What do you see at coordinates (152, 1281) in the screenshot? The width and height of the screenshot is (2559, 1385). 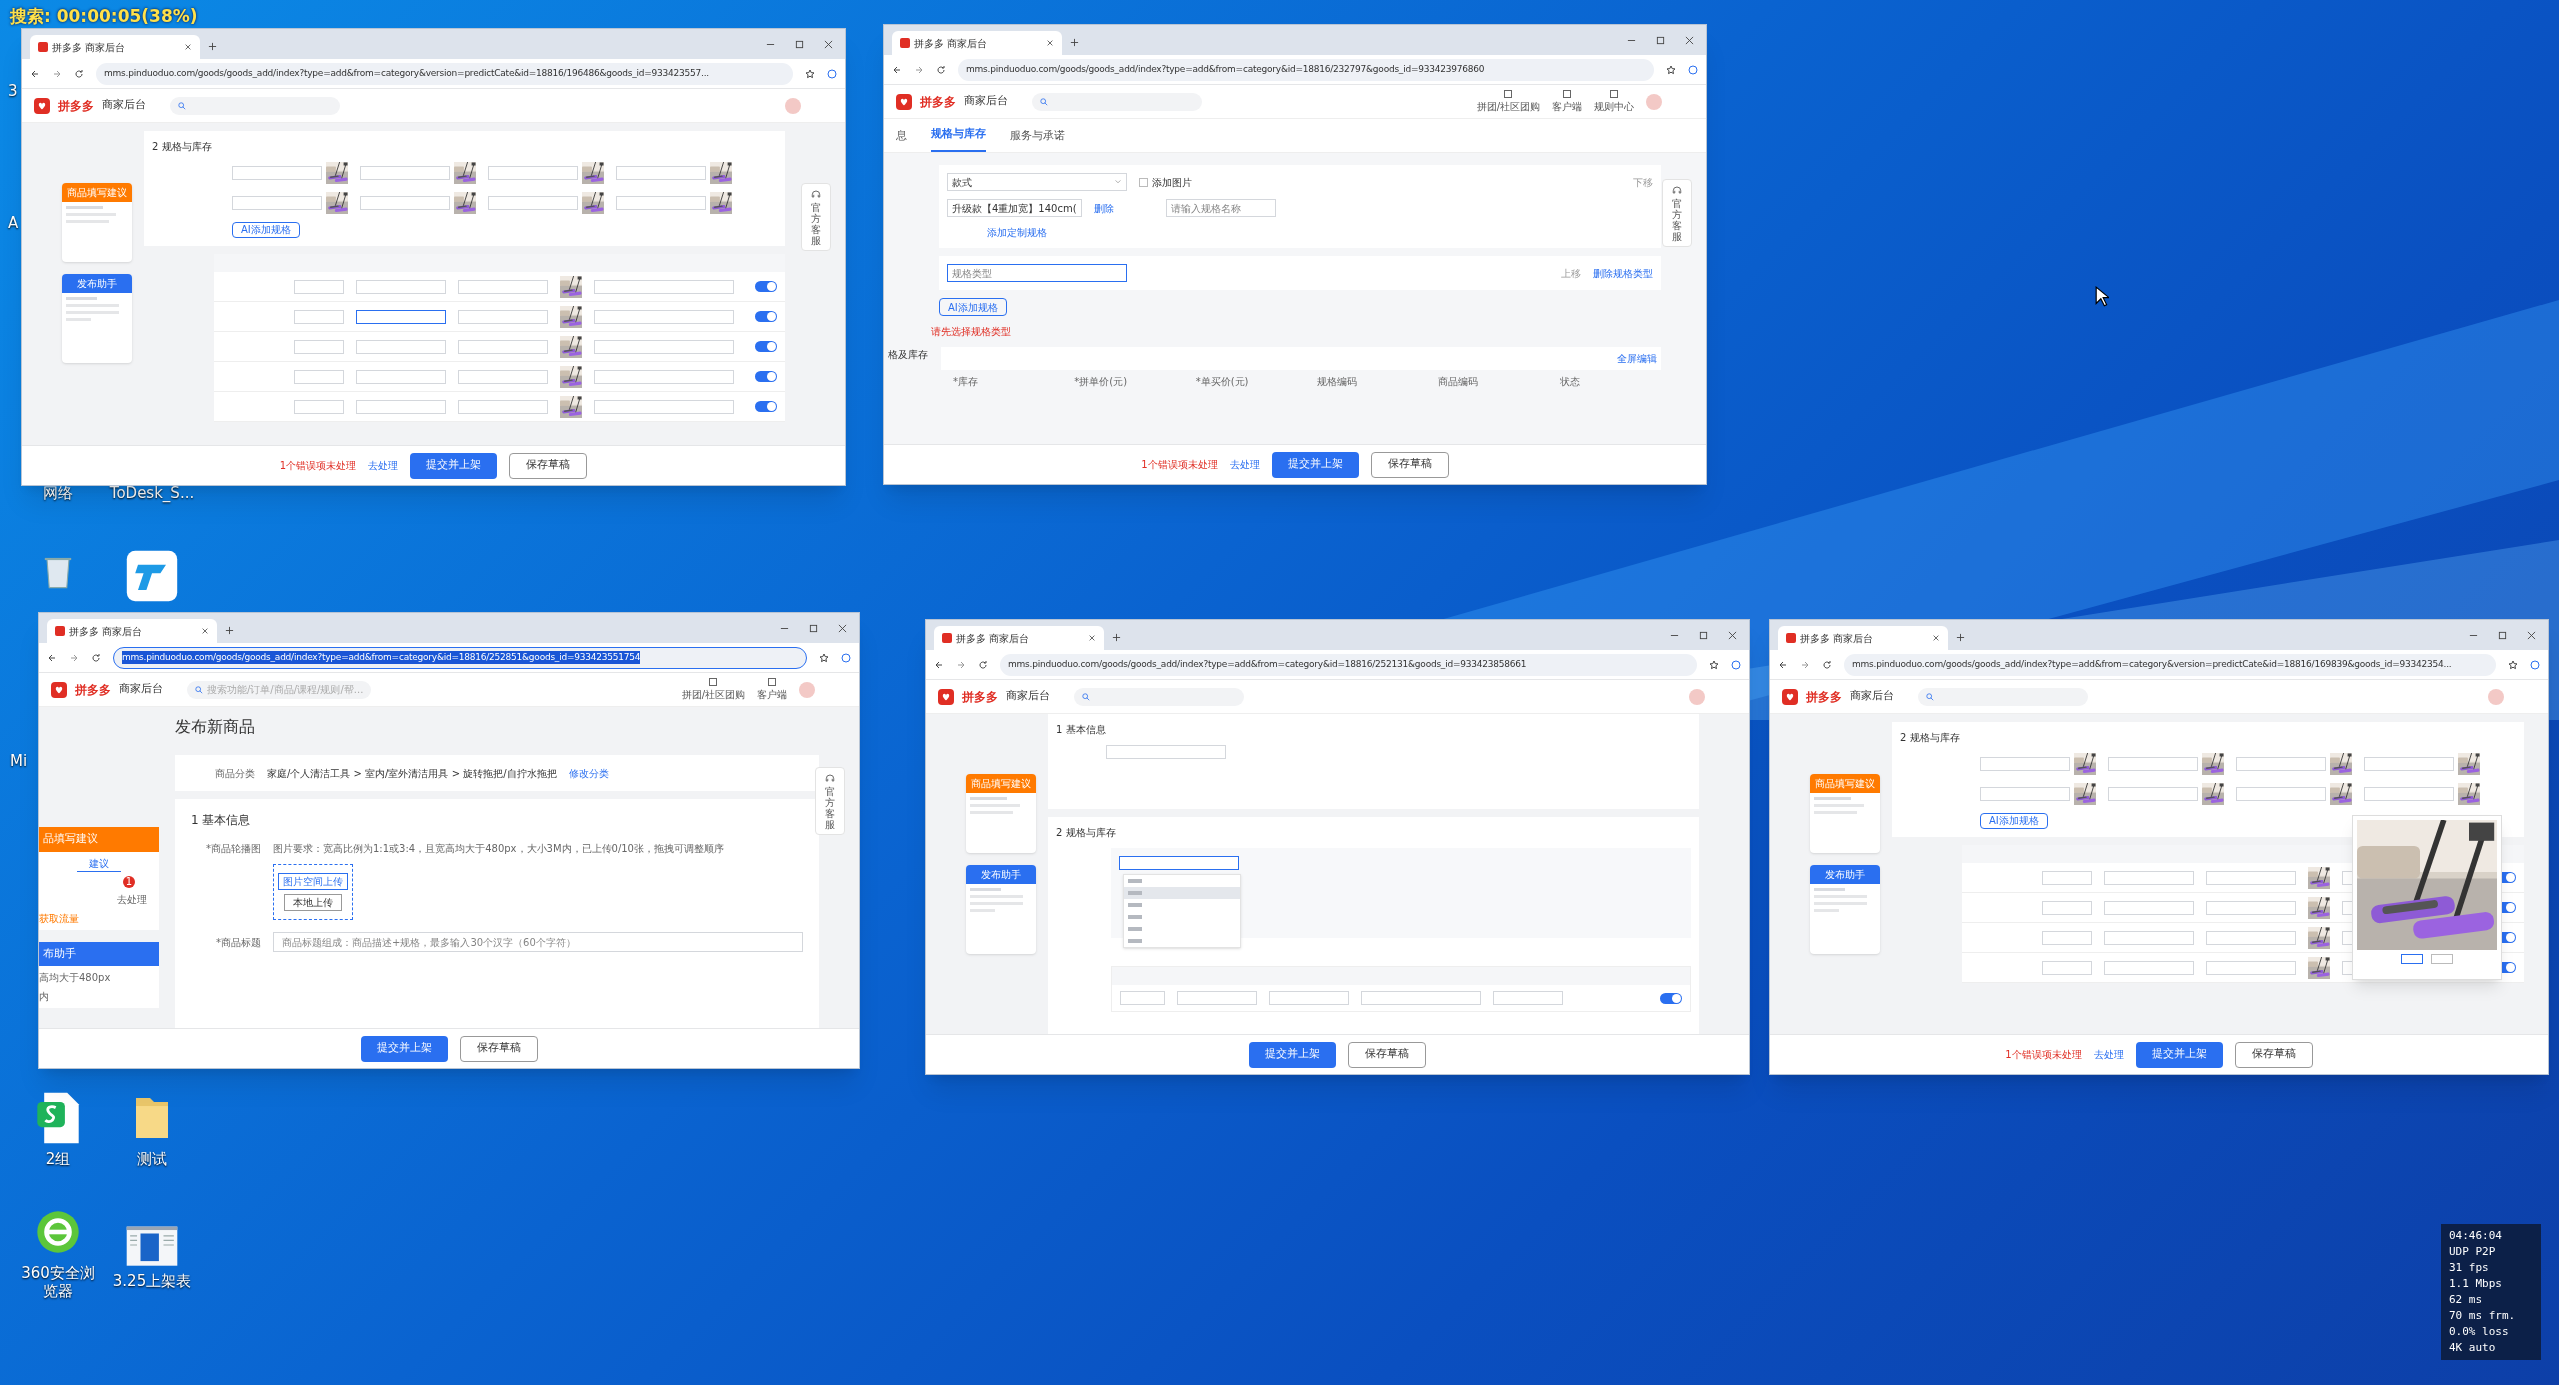 I see `desktop-icon-label: 3.25上架表` at bounding box center [152, 1281].